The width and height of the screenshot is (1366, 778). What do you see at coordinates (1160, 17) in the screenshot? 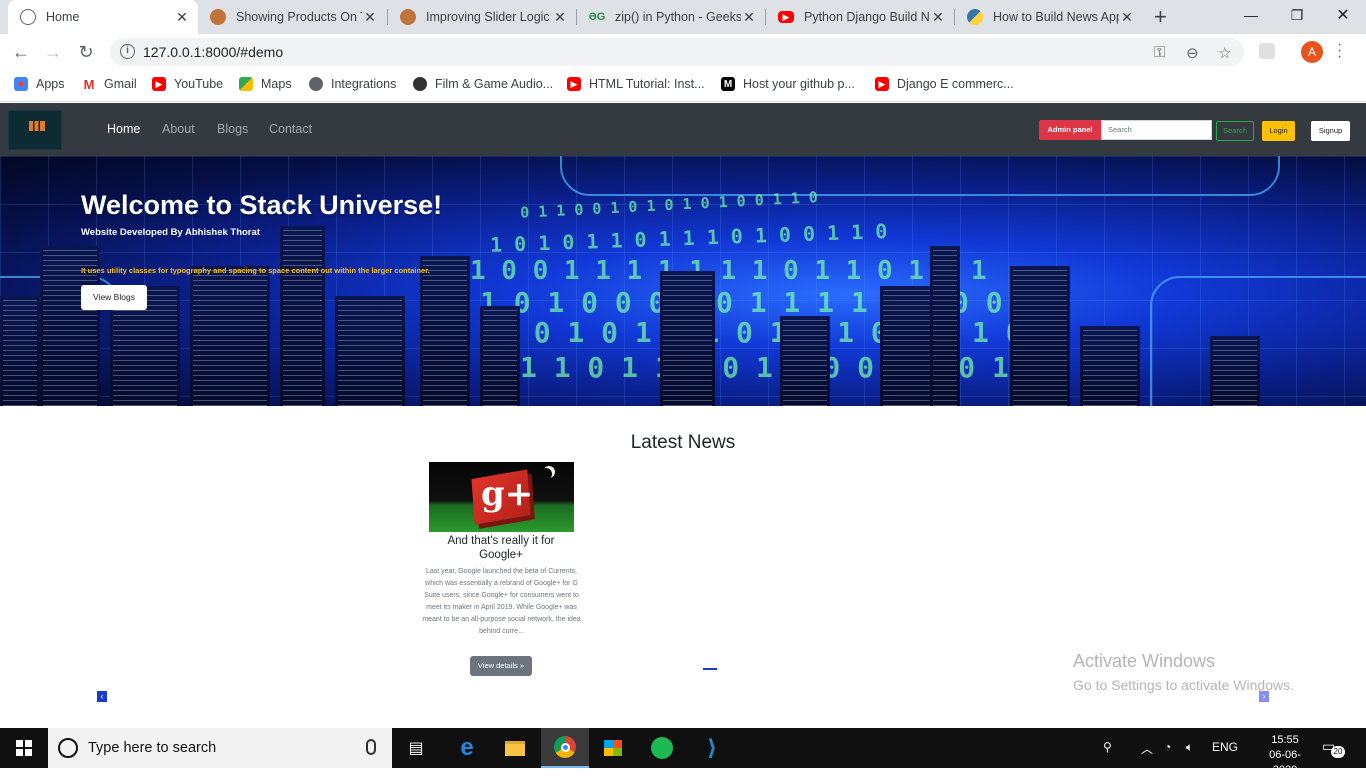
I see `new-tab-icon: +` at bounding box center [1160, 17].